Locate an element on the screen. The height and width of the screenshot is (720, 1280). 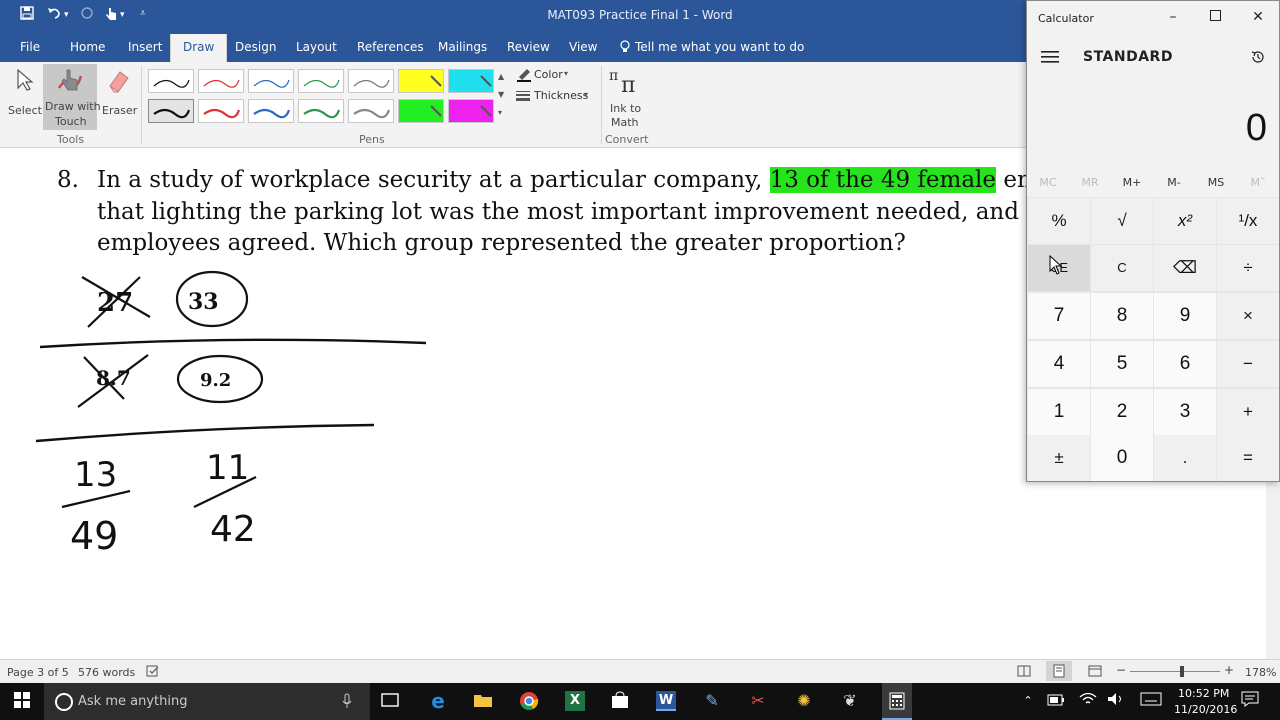
digit-3-button: 3 is located at coordinates (1185, 412).